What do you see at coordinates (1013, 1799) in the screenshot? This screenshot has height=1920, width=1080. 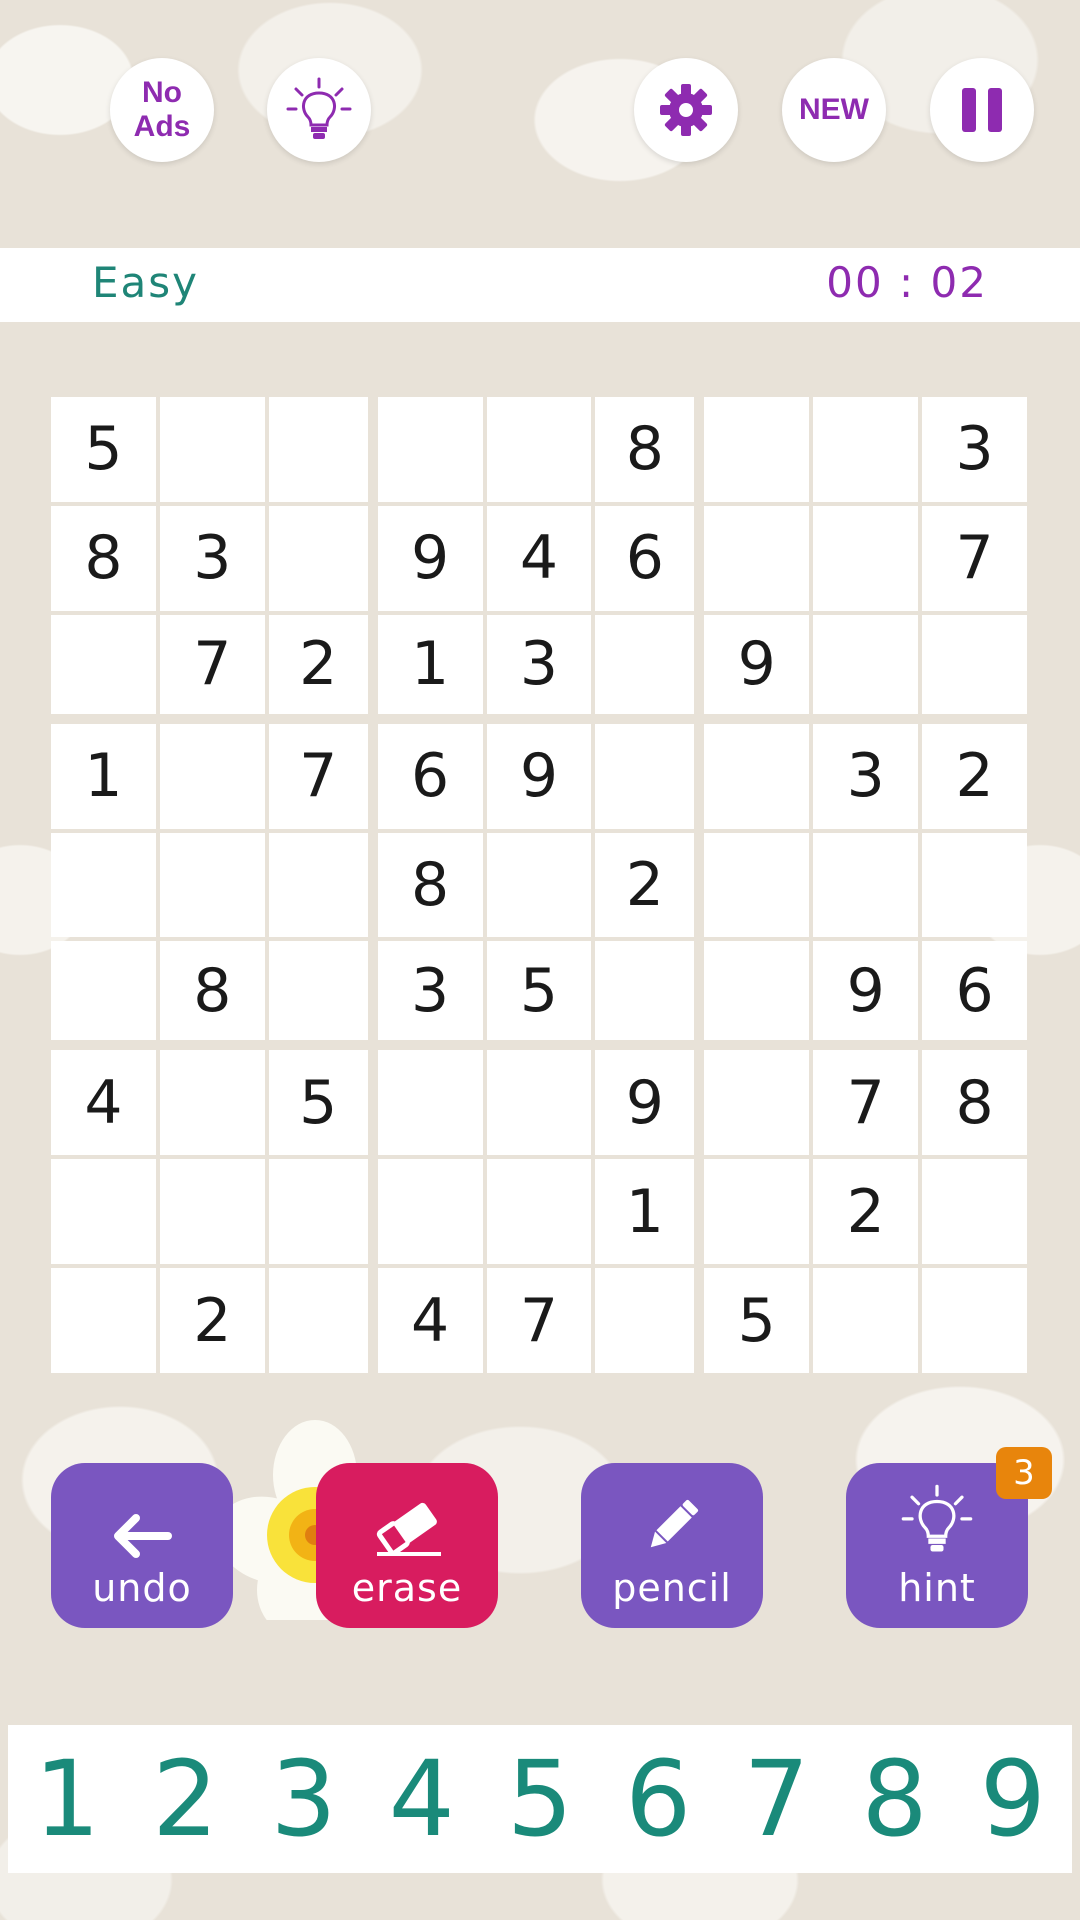 I see `number-key: 9` at bounding box center [1013, 1799].